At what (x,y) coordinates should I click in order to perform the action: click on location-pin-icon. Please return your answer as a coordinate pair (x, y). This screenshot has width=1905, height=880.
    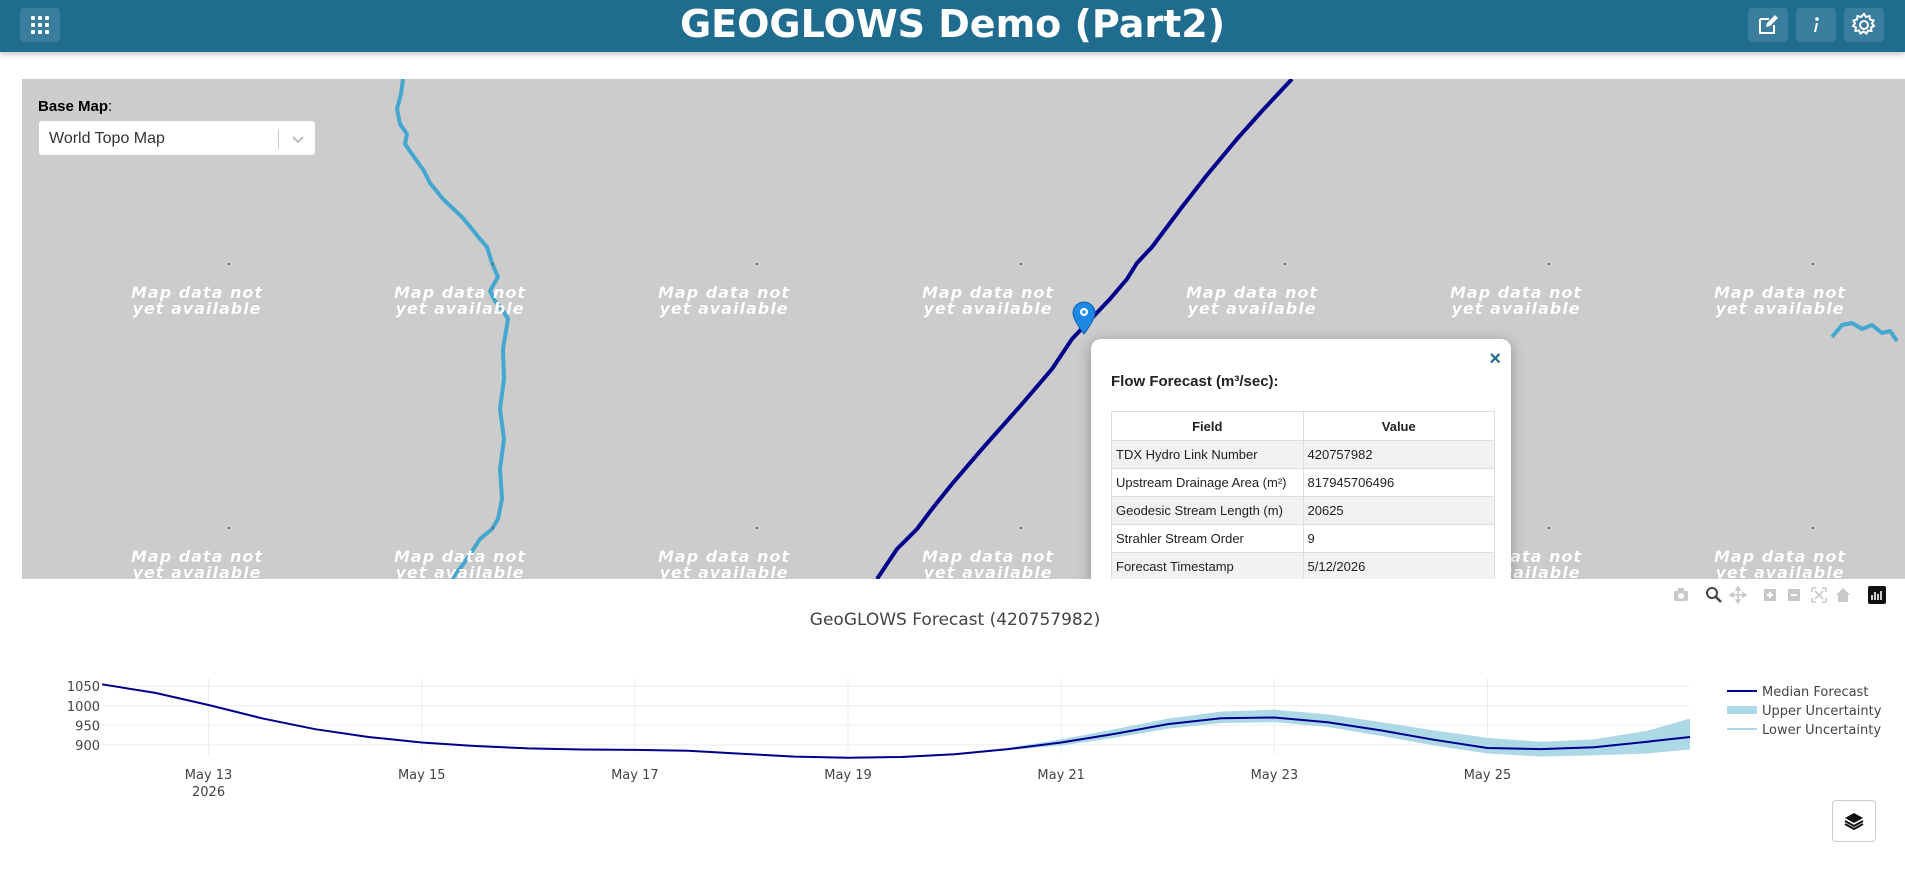
    Looking at the image, I should click on (1084, 318).